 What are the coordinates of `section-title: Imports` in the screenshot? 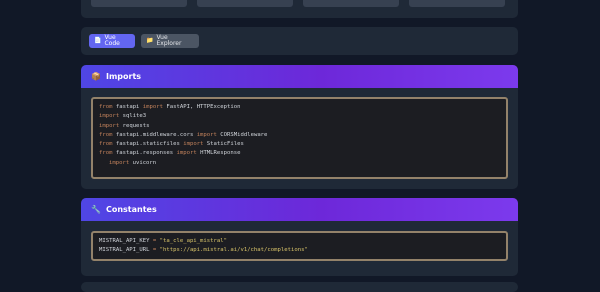 It's located at (123, 76).